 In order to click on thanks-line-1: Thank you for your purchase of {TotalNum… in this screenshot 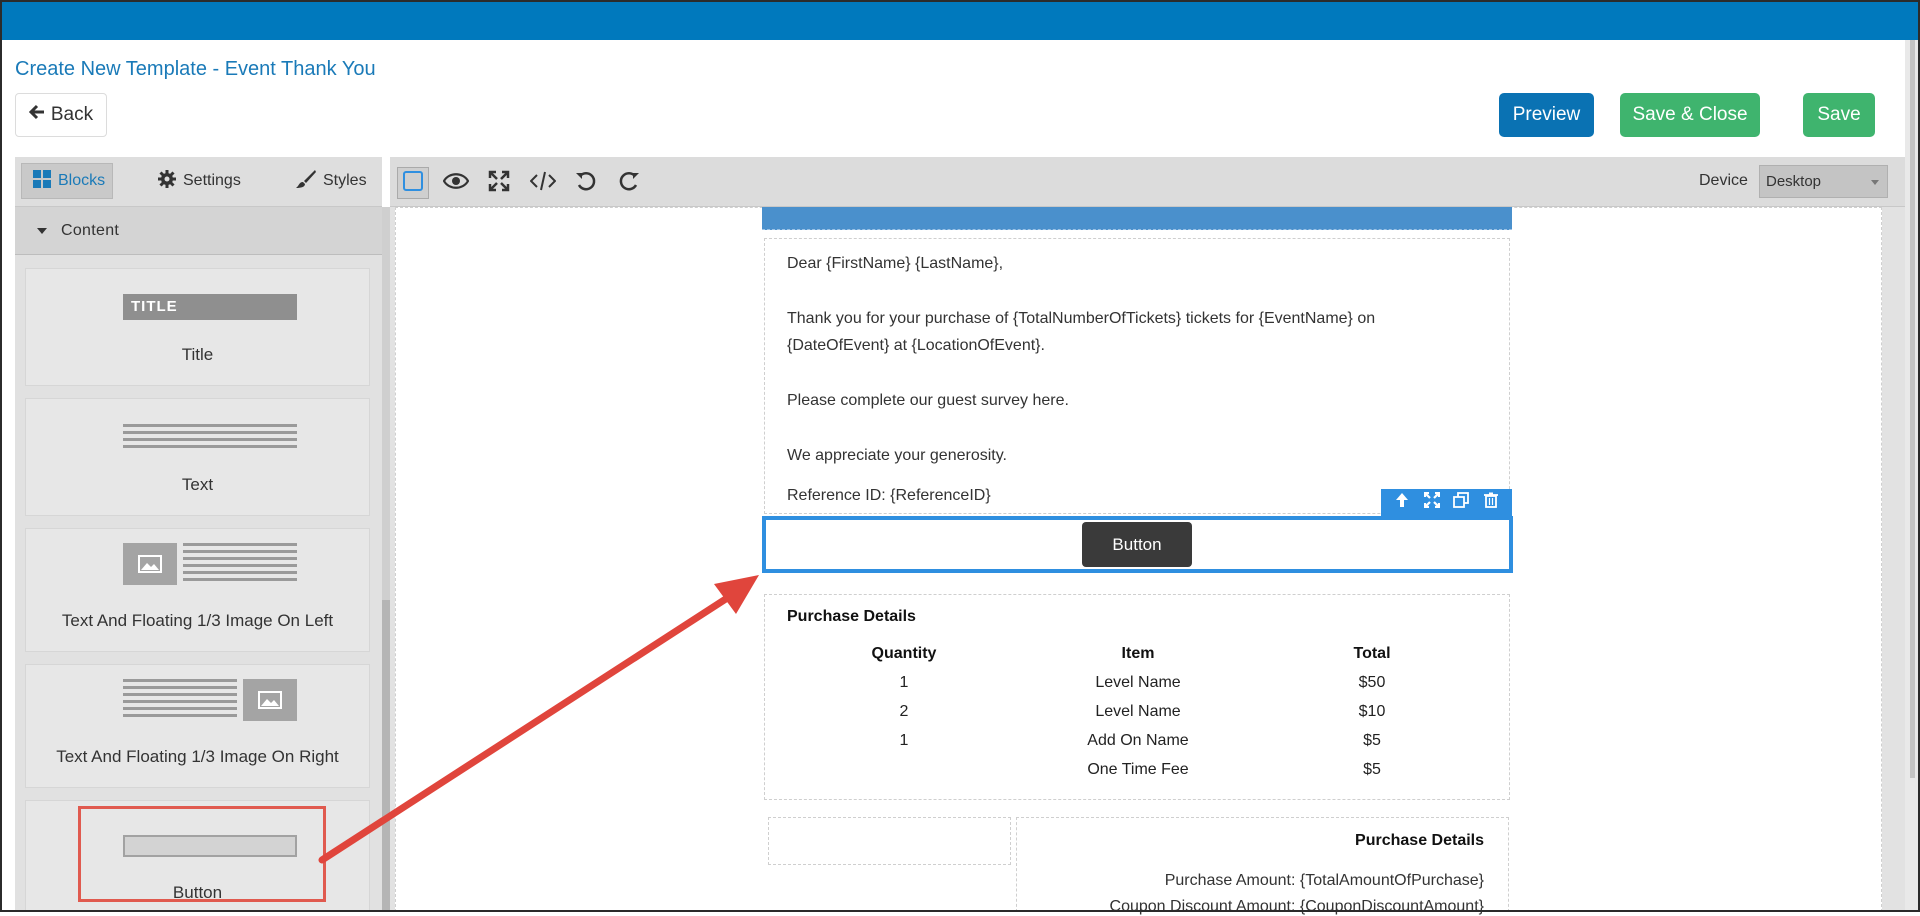, I will do `click(1081, 318)`.